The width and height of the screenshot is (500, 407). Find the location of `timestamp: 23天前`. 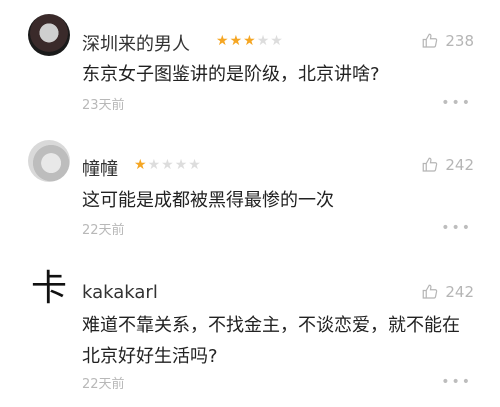

timestamp: 23天前 is located at coordinates (103, 105).